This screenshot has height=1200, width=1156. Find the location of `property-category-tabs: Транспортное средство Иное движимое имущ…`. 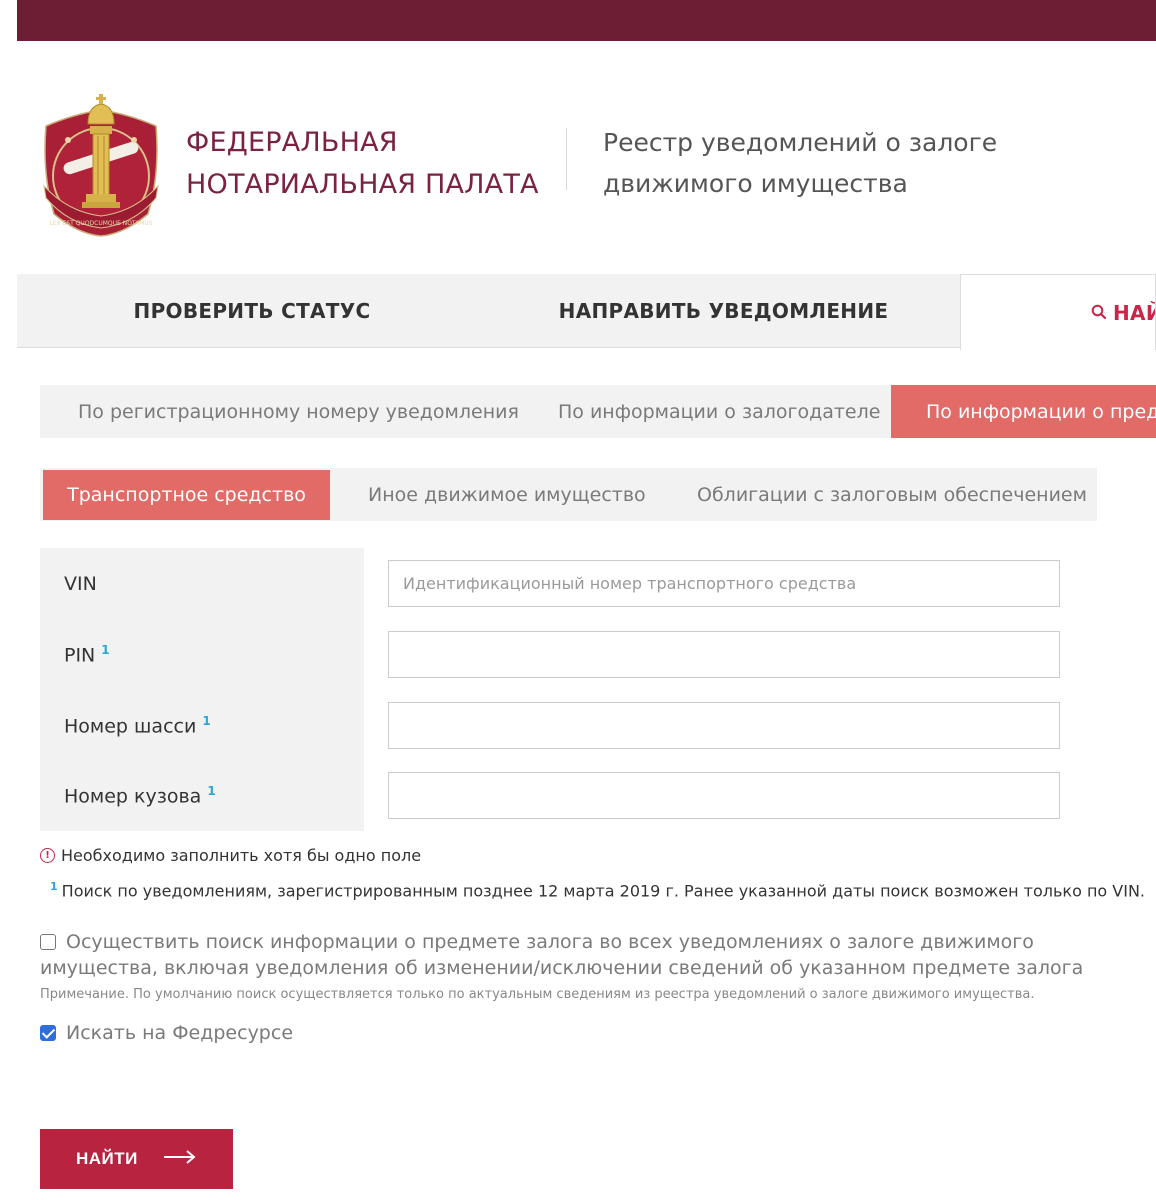

property-category-tabs: Транспортное средство Иное движимое имущ… is located at coordinates (568, 494).